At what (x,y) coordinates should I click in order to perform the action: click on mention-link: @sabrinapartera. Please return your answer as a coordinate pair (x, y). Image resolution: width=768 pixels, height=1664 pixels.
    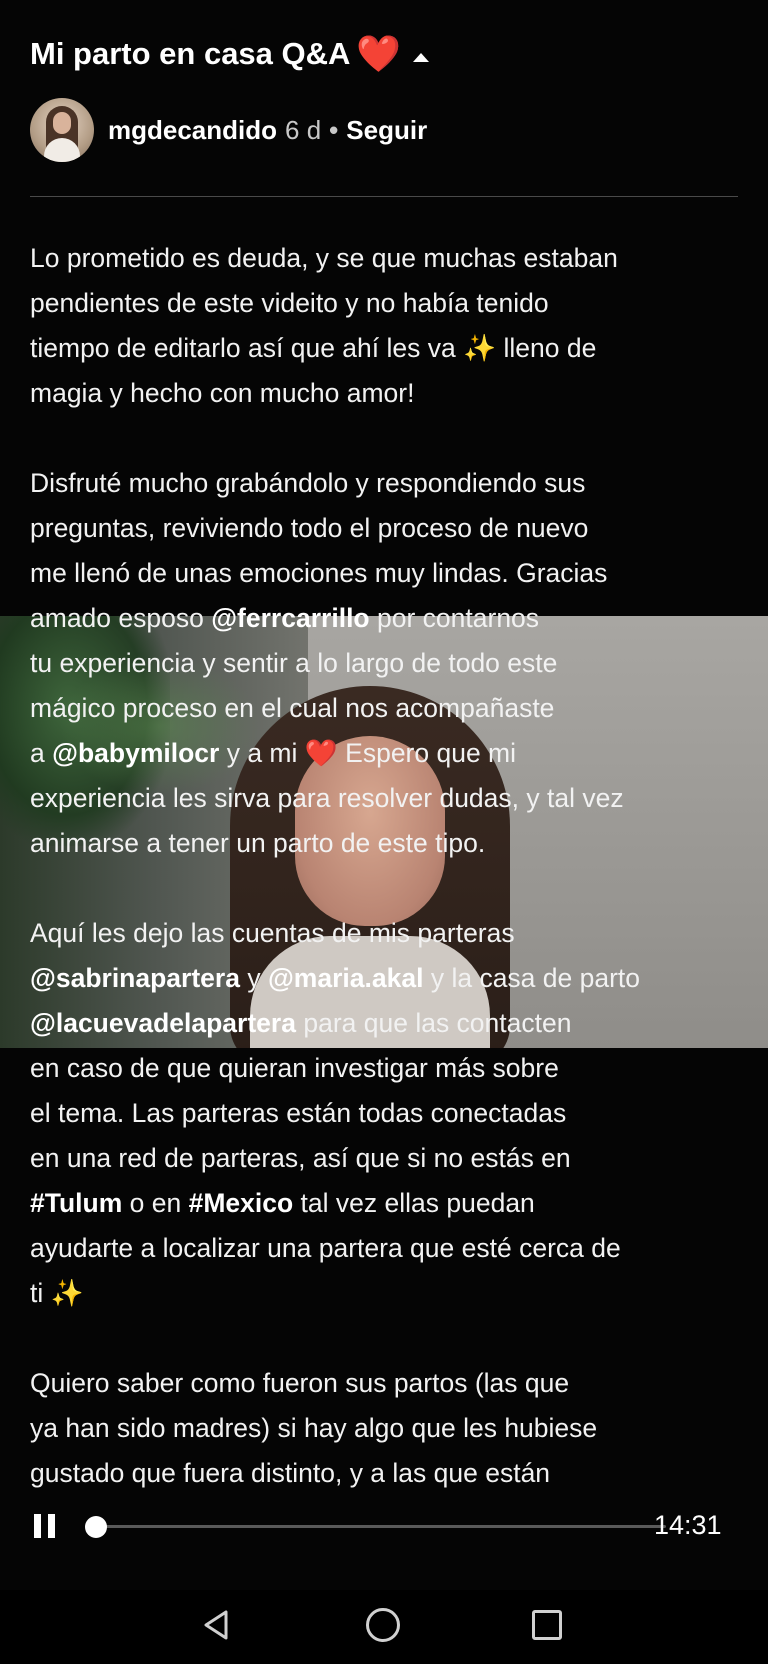
    Looking at the image, I should click on (135, 978).